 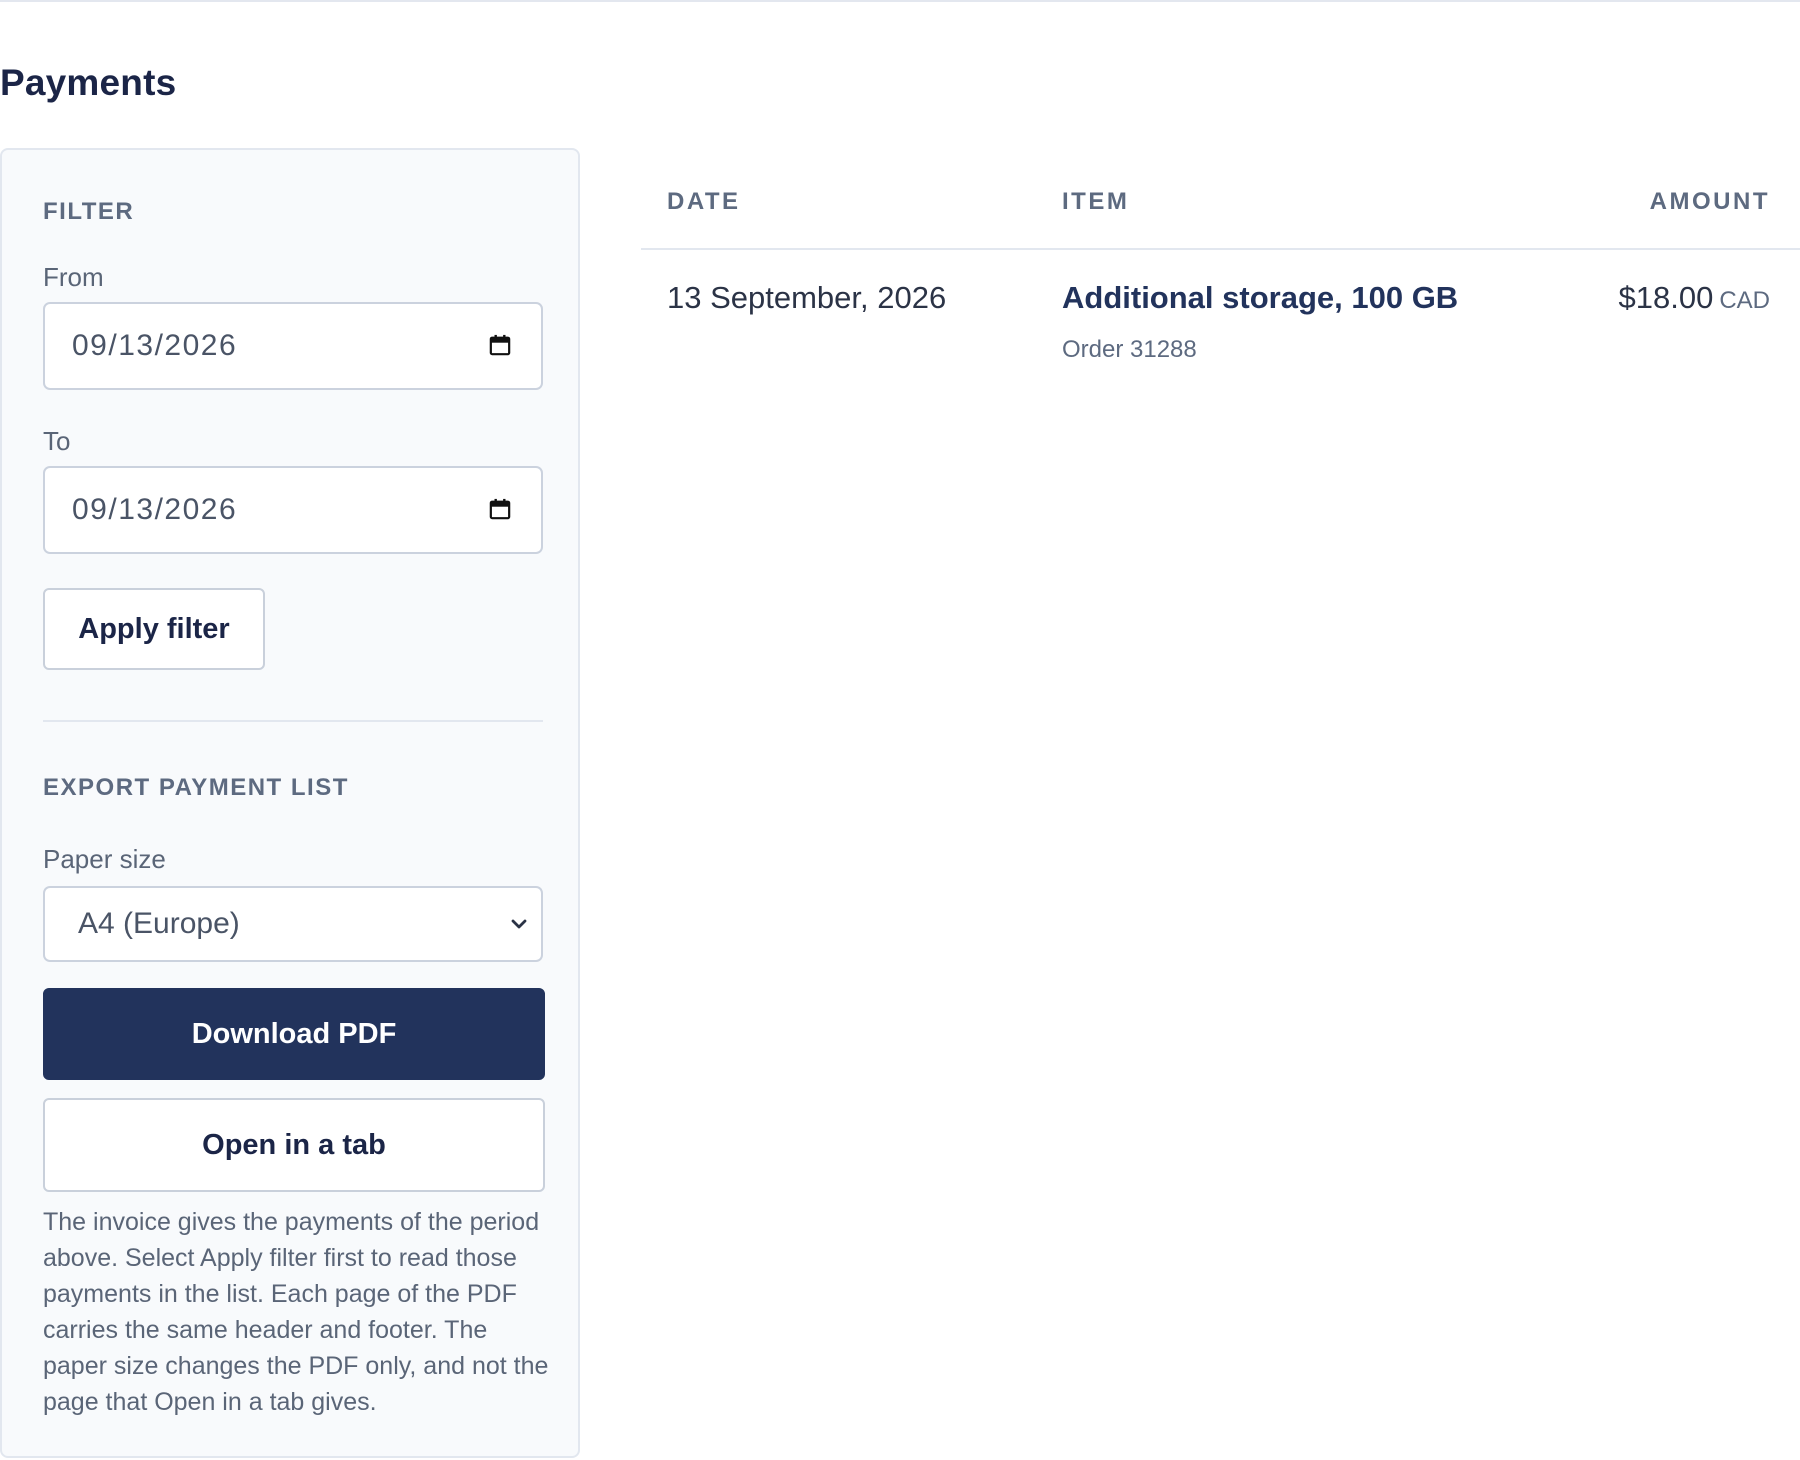 I want to click on chevron-down-icon, so click(x=519, y=924).